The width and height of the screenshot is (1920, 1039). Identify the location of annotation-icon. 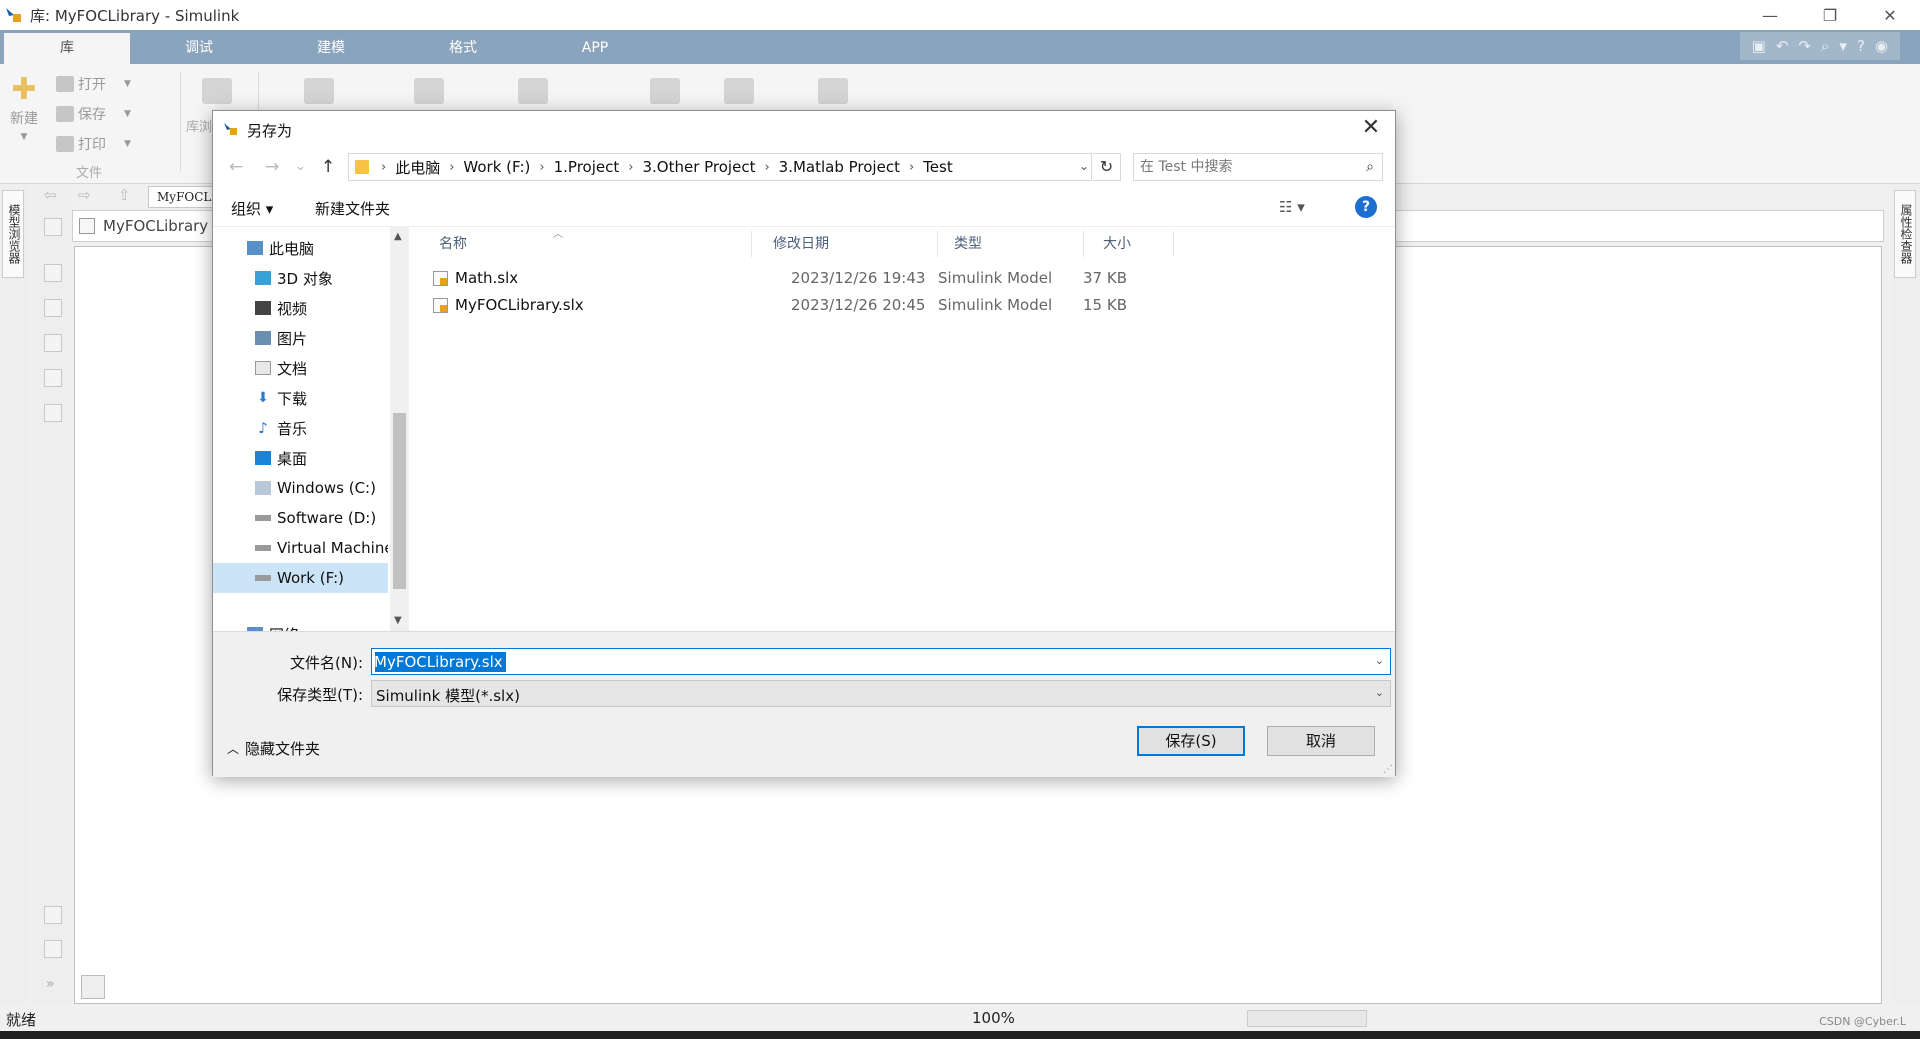
(53, 343).